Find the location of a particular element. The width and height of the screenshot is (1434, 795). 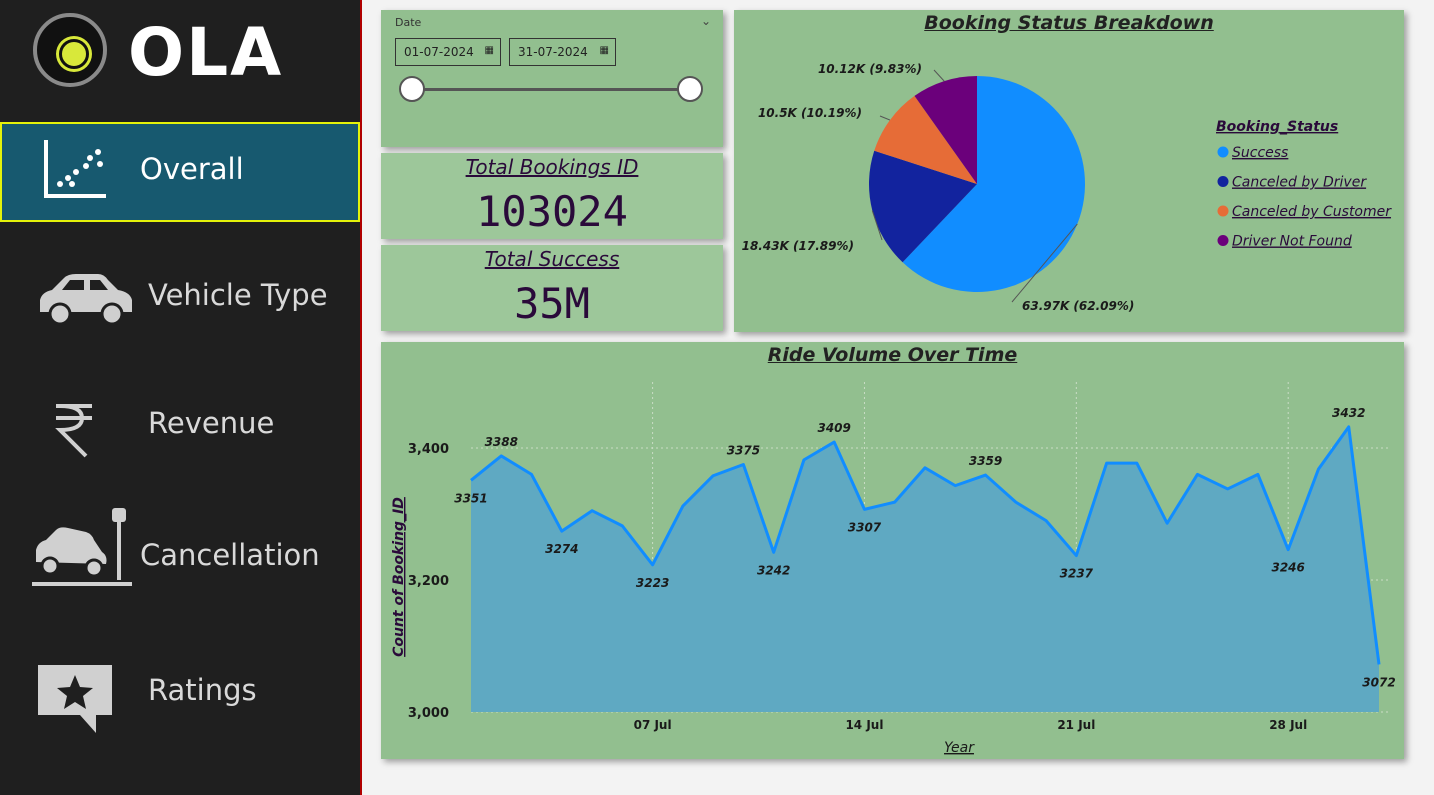

date-range-start-handle is located at coordinates (412, 89).